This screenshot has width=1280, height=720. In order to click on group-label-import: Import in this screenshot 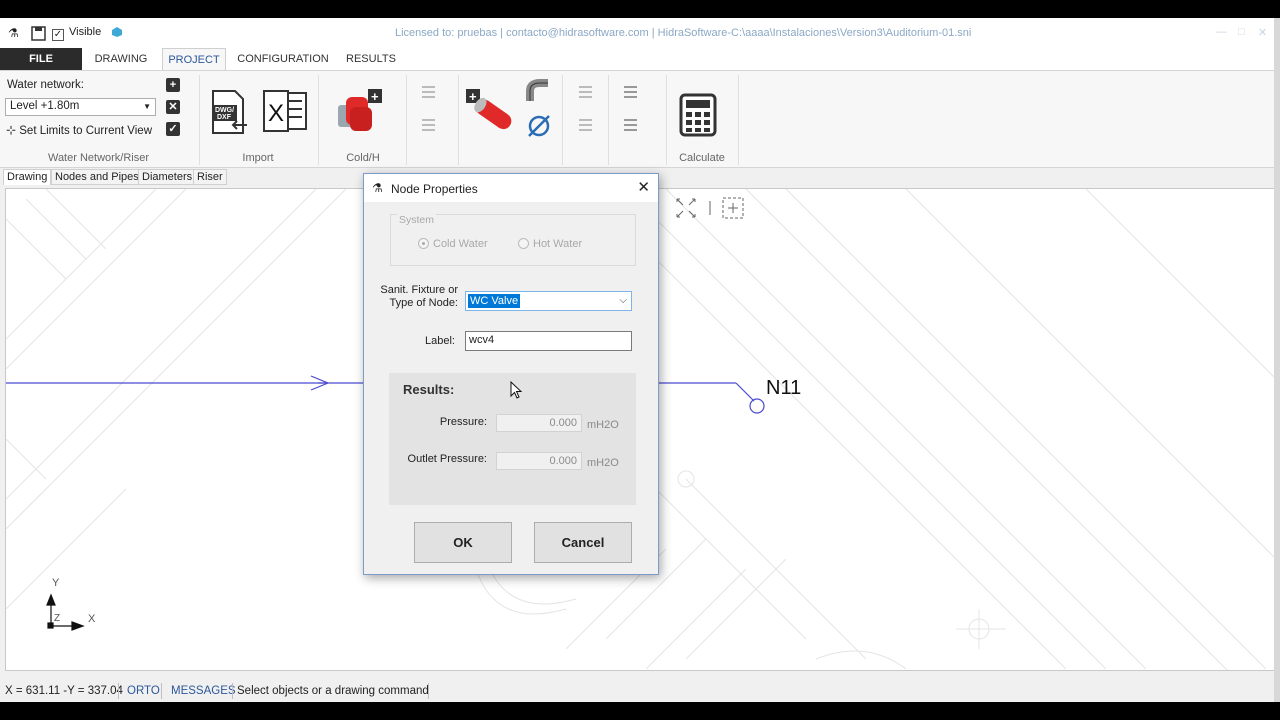, I will do `click(258, 158)`.